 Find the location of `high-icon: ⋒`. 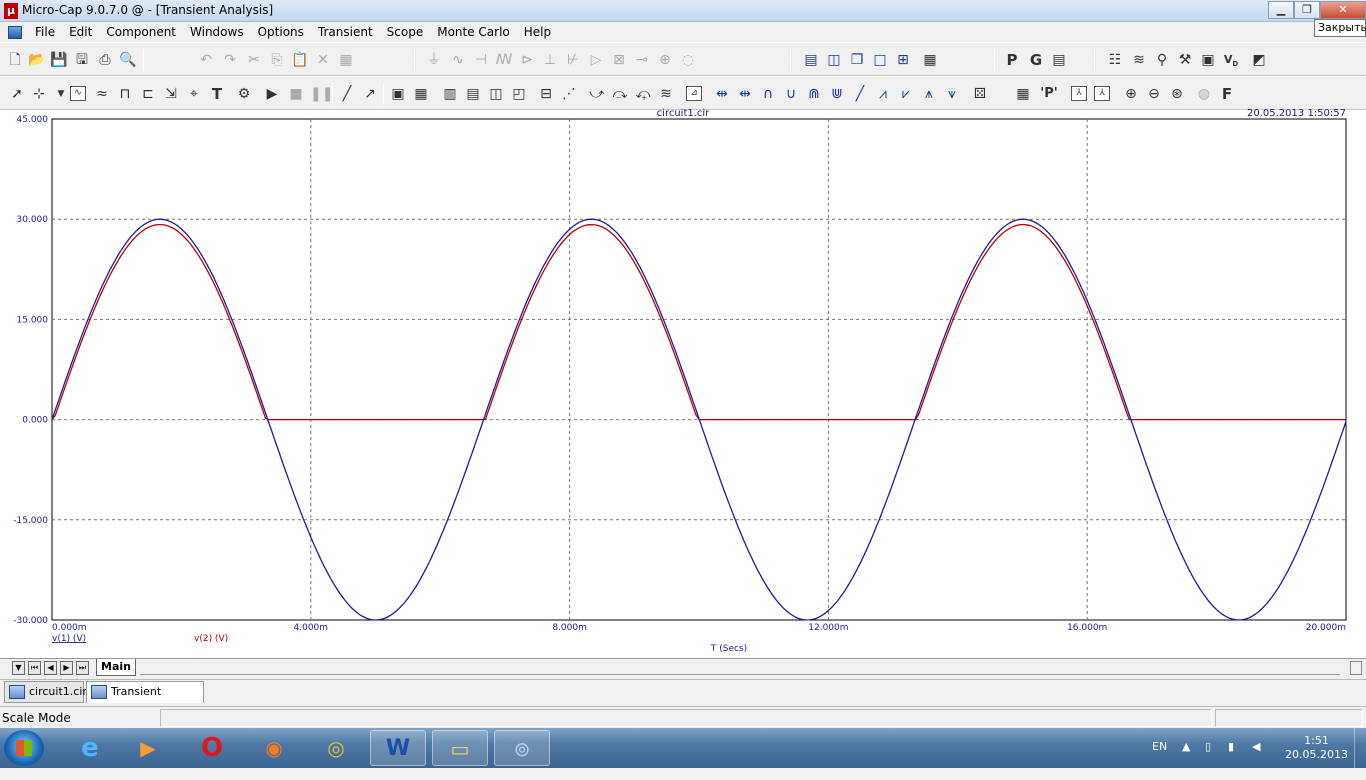

high-icon: ⋒ is located at coordinates (814, 94).